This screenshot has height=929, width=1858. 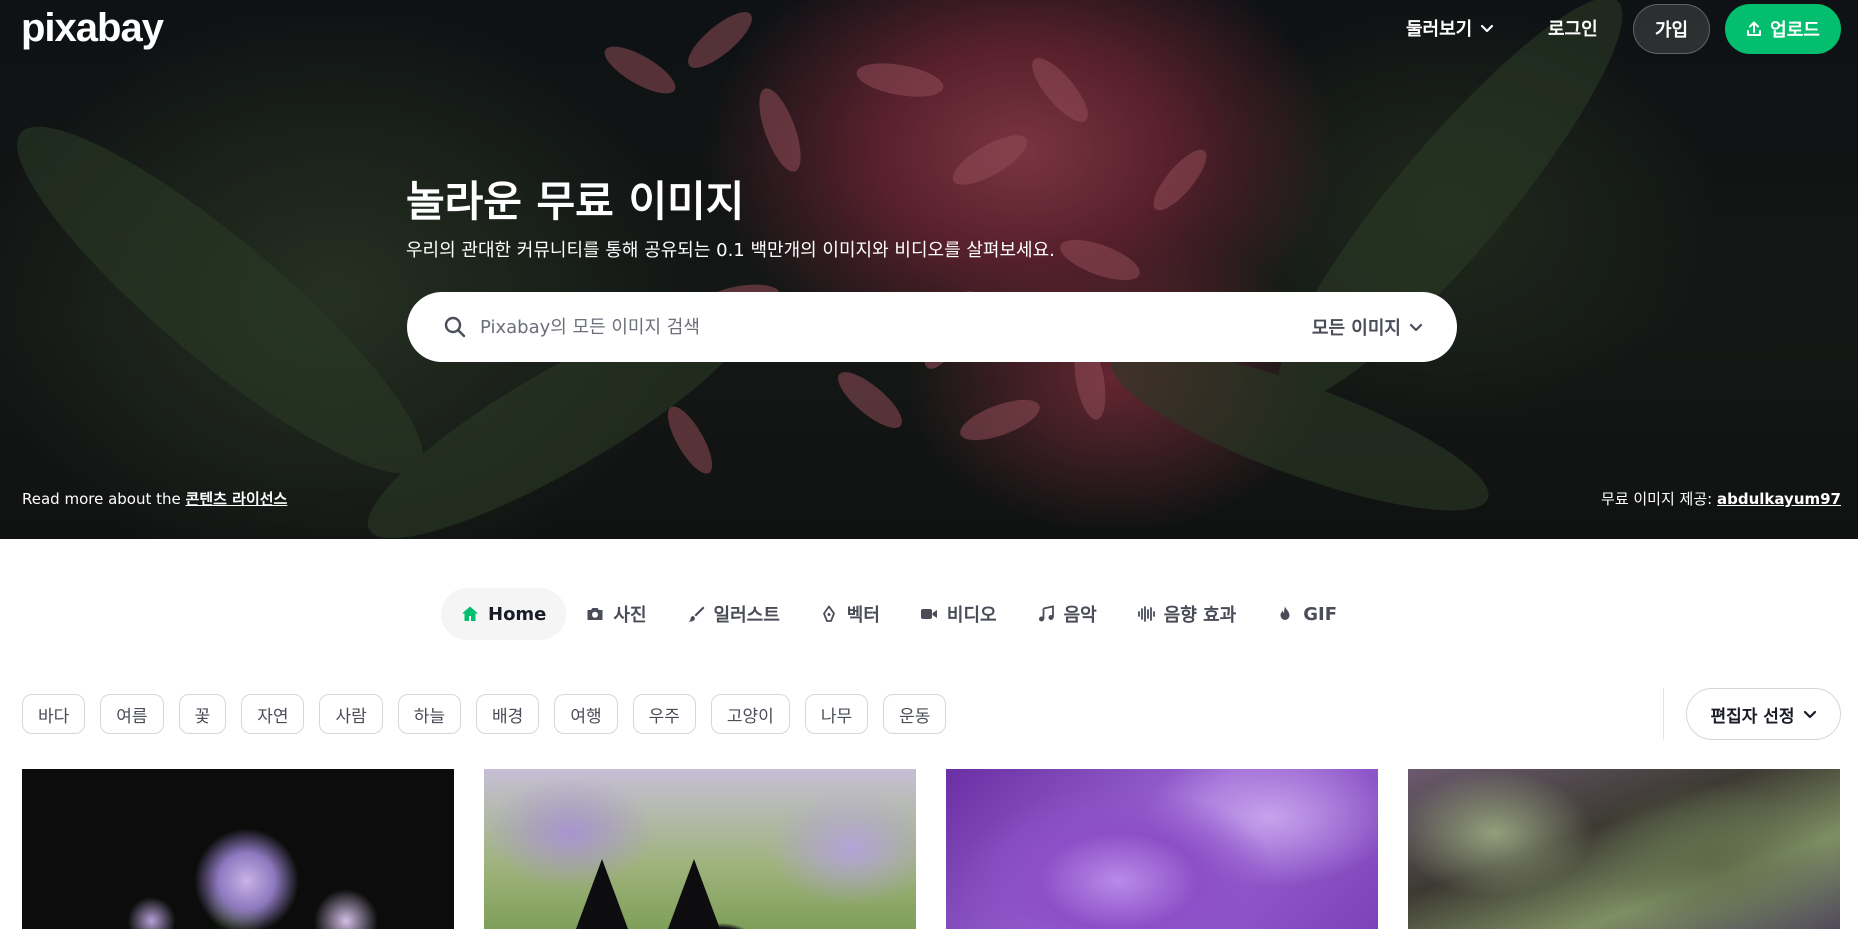 I want to click on gallery-image-purple-flower, so click(x=1162, y=849).